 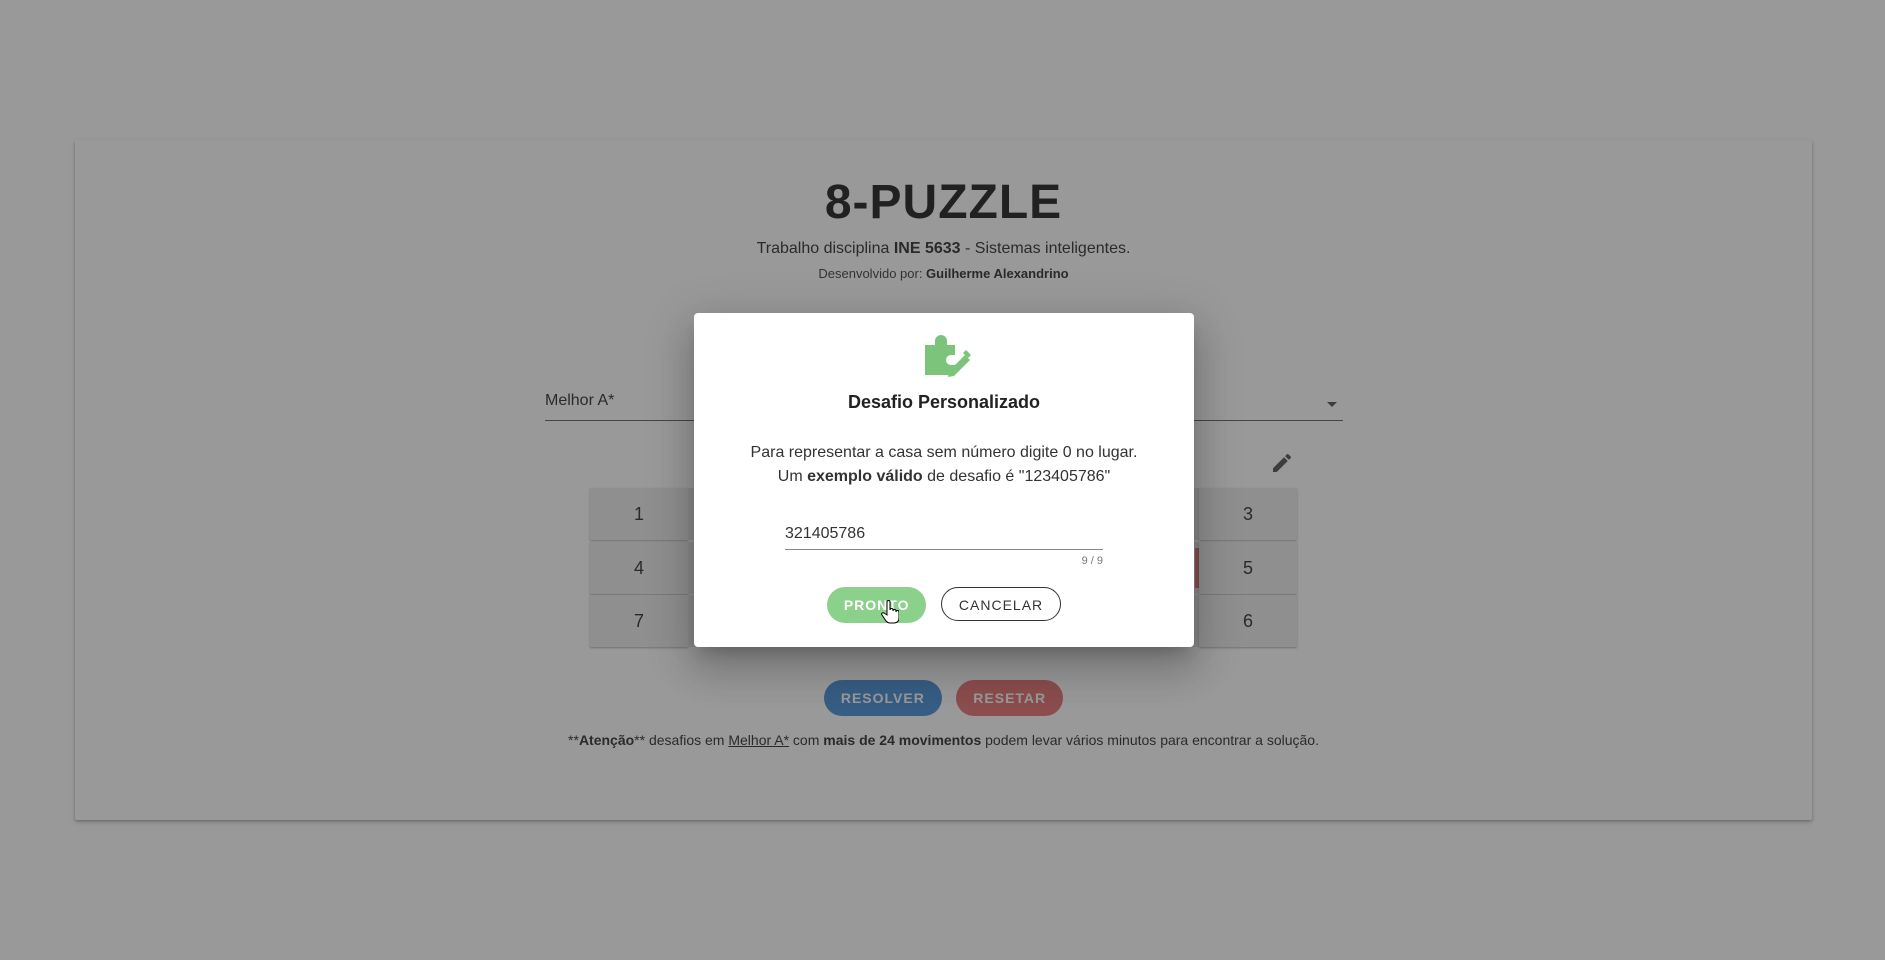 I want to click on char-counter: 9 / 9, so click(x=1092, y=561).